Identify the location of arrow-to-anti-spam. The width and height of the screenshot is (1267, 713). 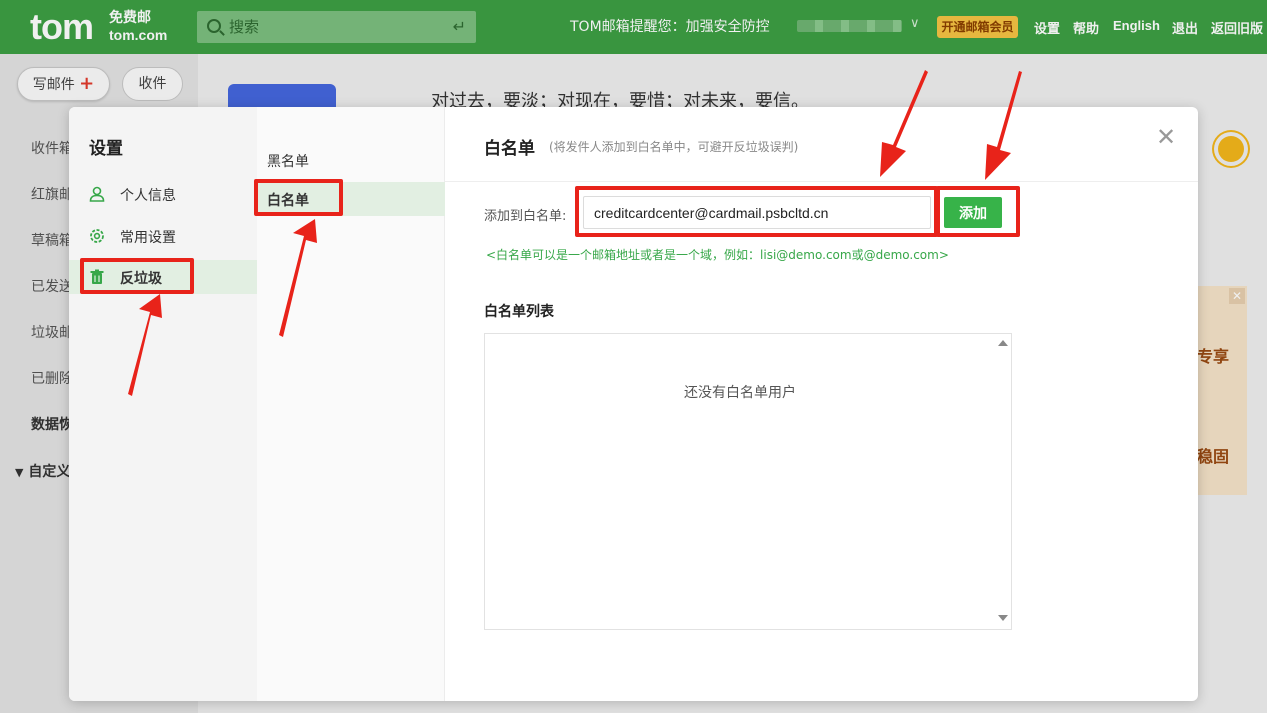
(145, 345).